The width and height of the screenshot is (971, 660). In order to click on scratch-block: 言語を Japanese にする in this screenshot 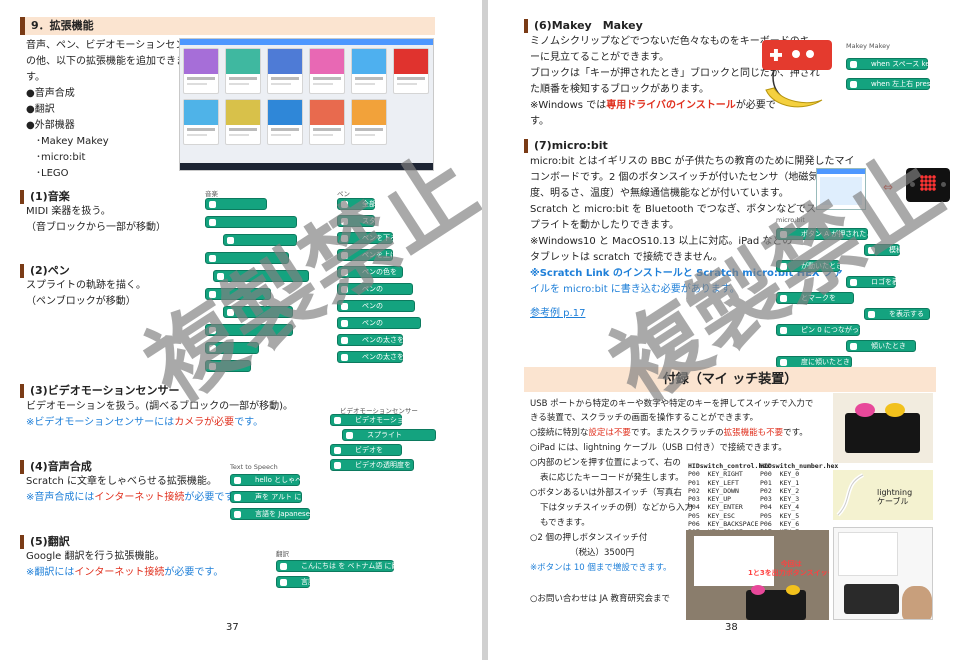, I will do `click(281, 514)`.